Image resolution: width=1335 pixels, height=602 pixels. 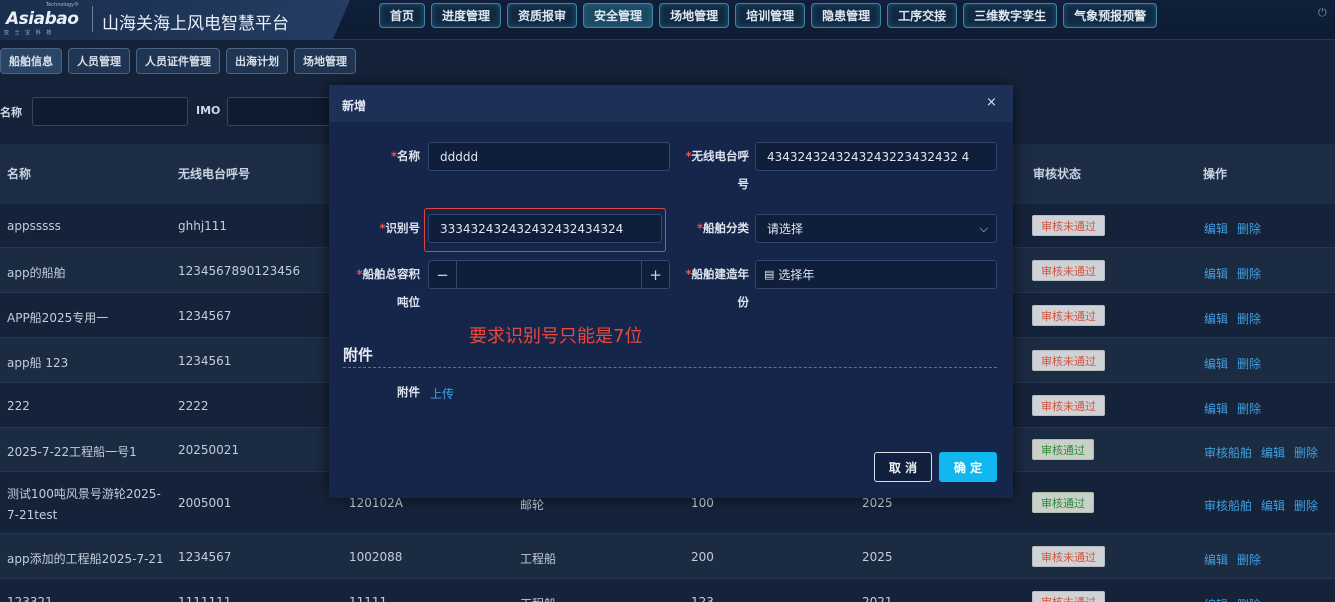 What do you see at coordinates (1063, 449) in the screenshot?
I see `status-badge: 审核通过` at bounding box center [1063, 449].